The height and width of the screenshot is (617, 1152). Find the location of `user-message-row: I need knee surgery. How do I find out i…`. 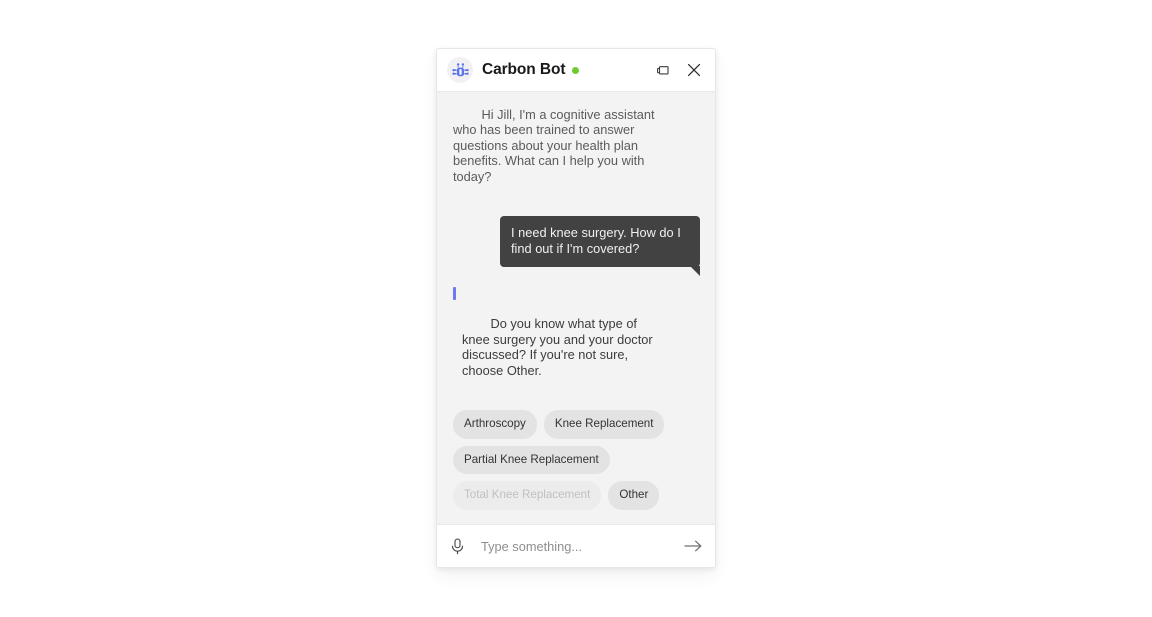

user-message-row: I need knee surgery. How do I find out i… is located at coordinates (576, 246).